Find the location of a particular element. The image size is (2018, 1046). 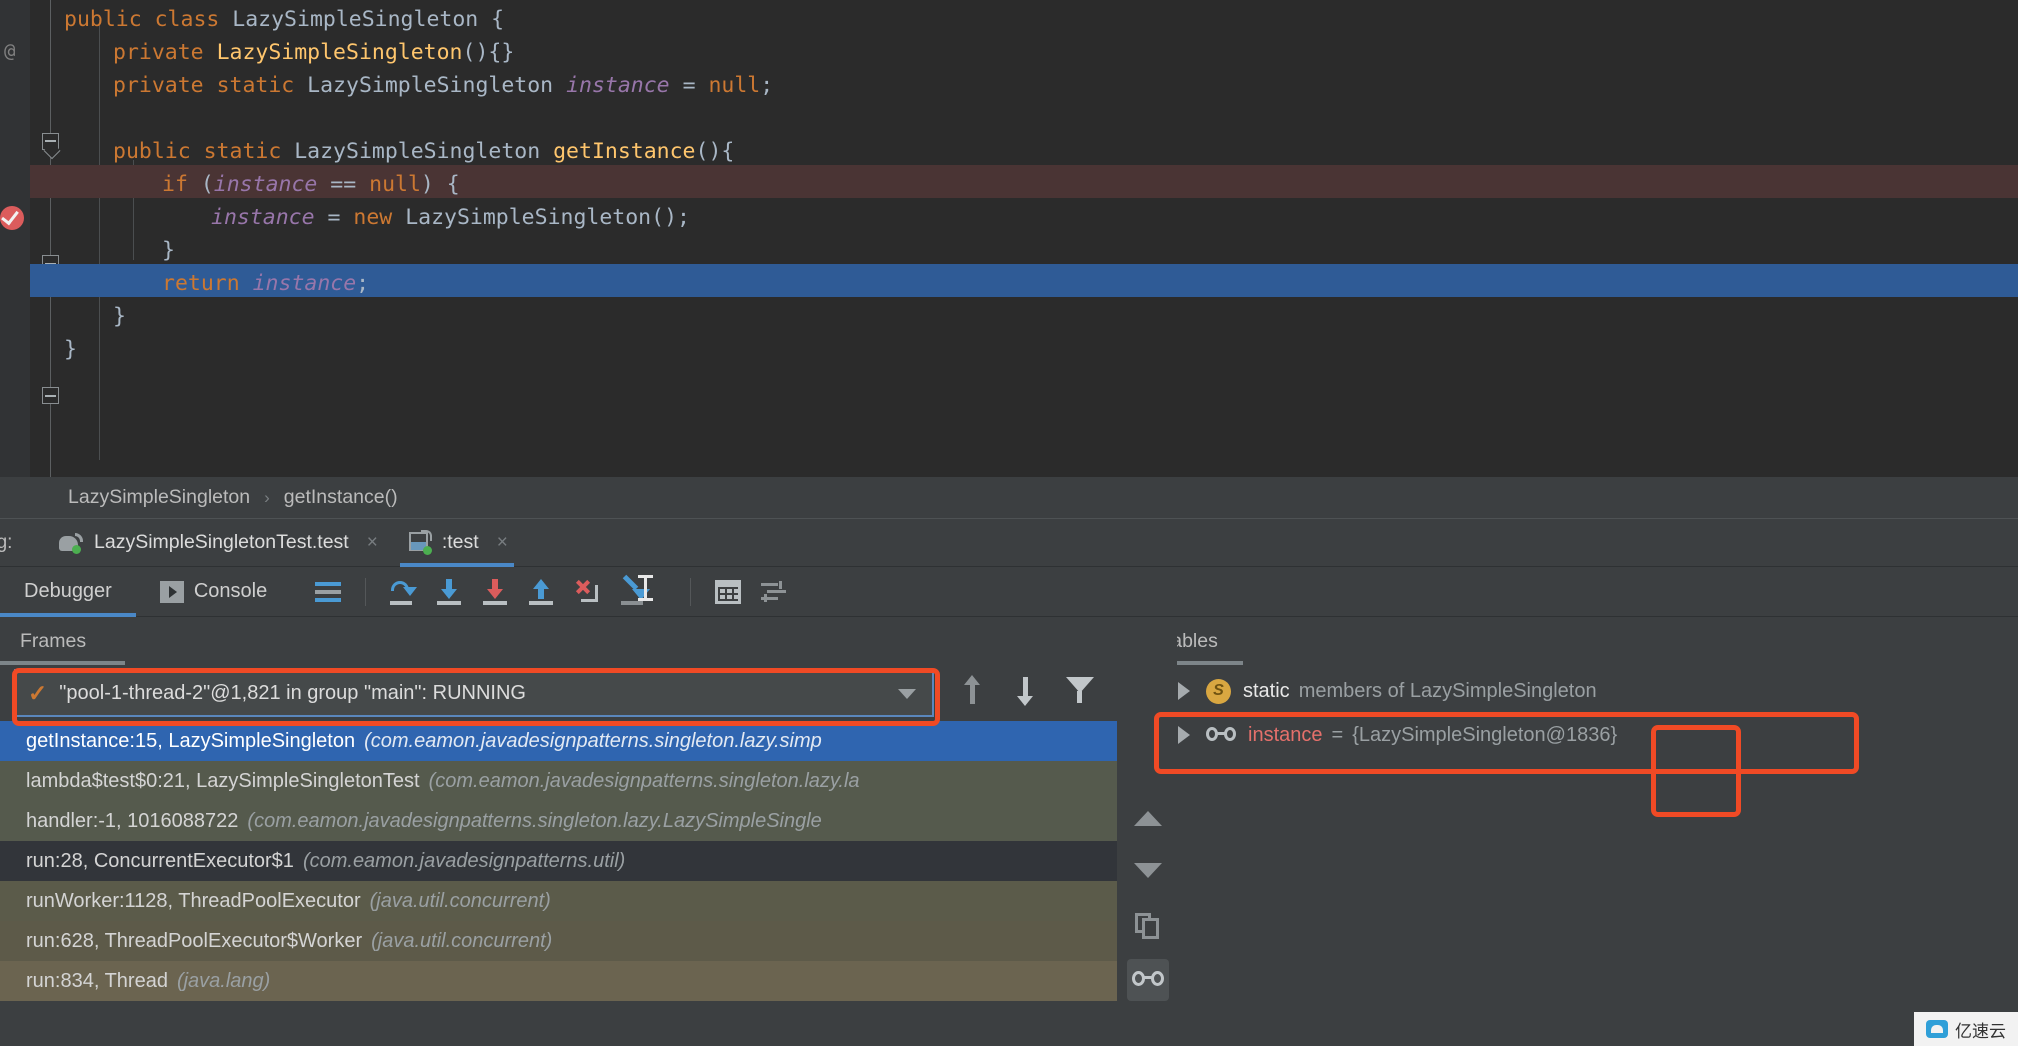

frames-panel-header: Frames is located at coordinates (558, 641).